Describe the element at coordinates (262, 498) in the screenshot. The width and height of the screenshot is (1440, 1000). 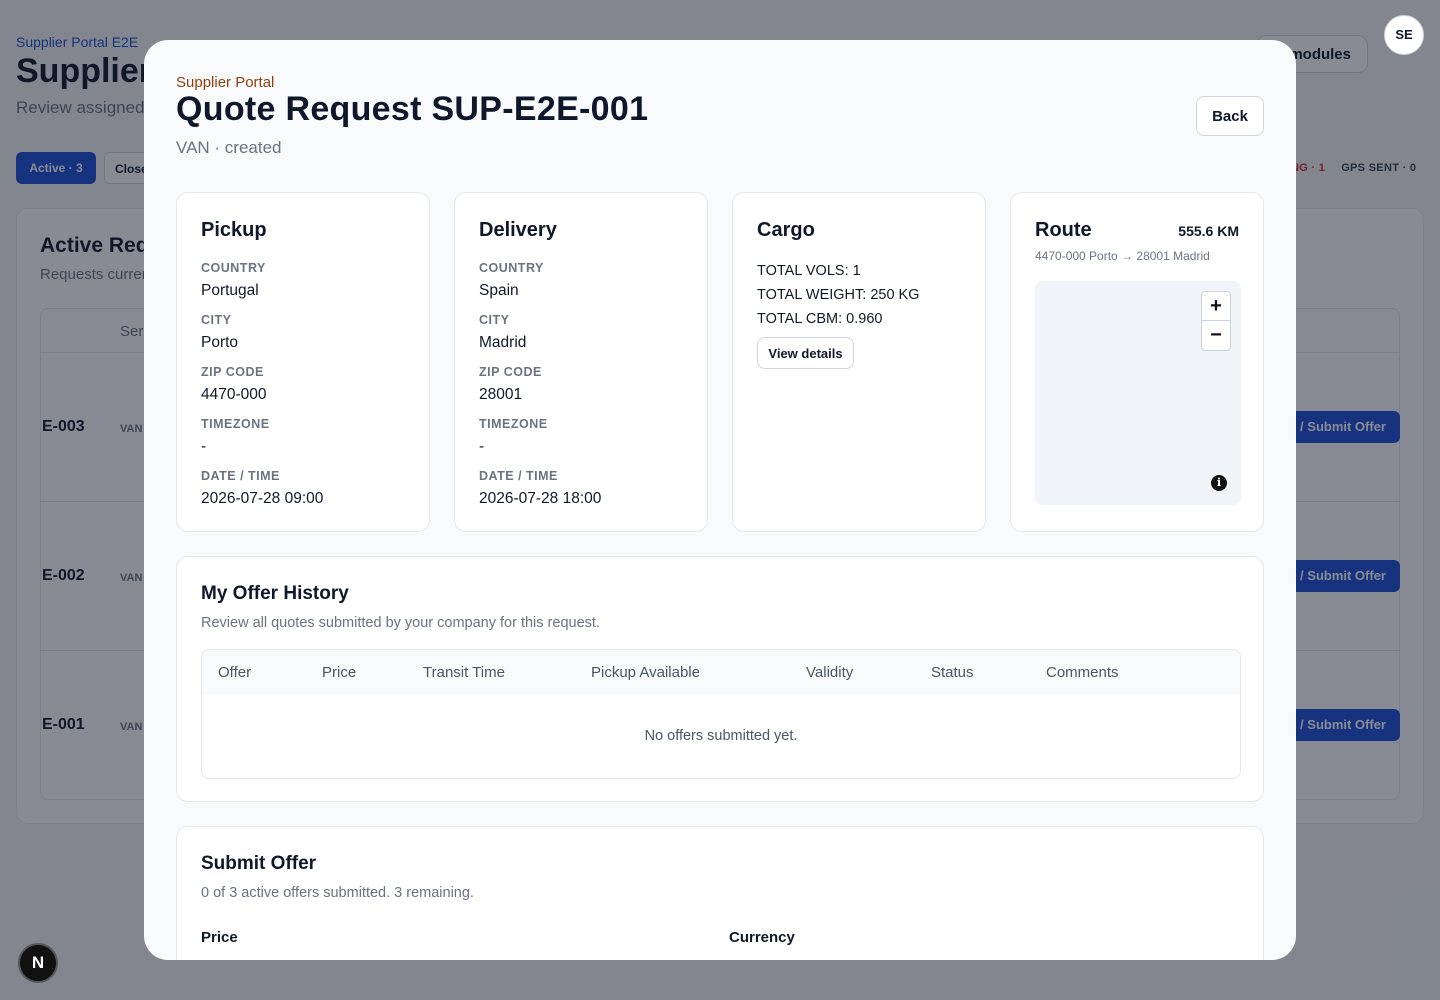
I see `pickup-datetime: 2026-07-28 09:00` at that location.